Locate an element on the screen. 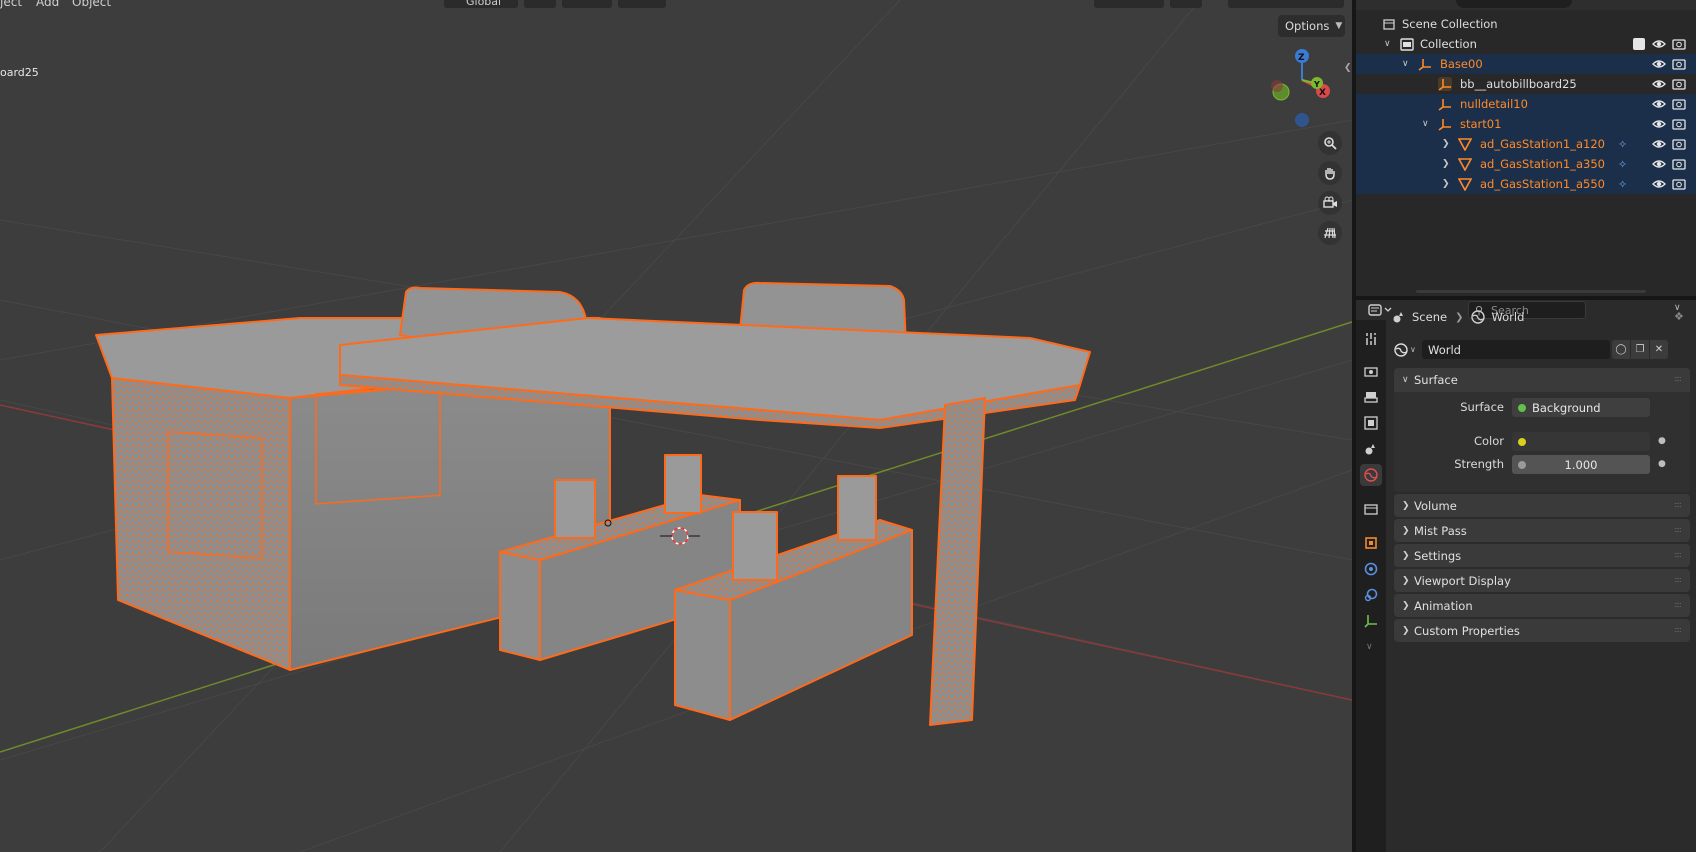  shading-mode-buttons is located at coordinates (1286, 4).